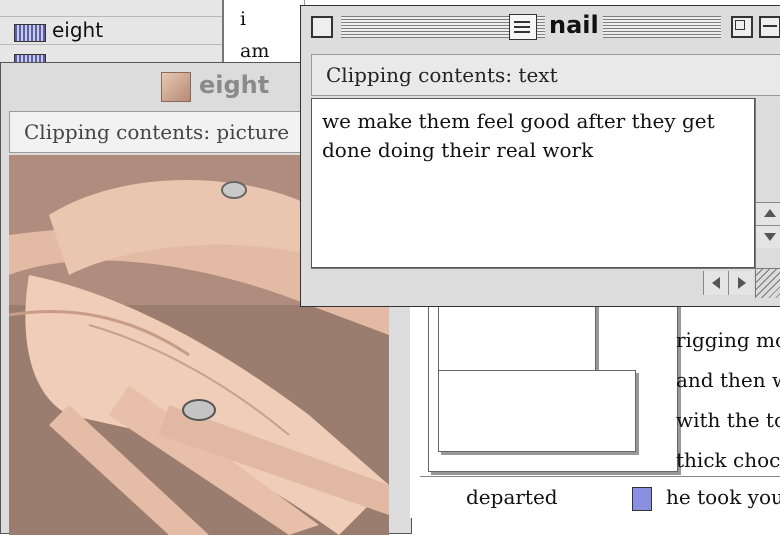 The image size is (780, 535). Describe the element at coordinates (600, 497) in the screenshot. I see `list-row: departed he took you` at that location.